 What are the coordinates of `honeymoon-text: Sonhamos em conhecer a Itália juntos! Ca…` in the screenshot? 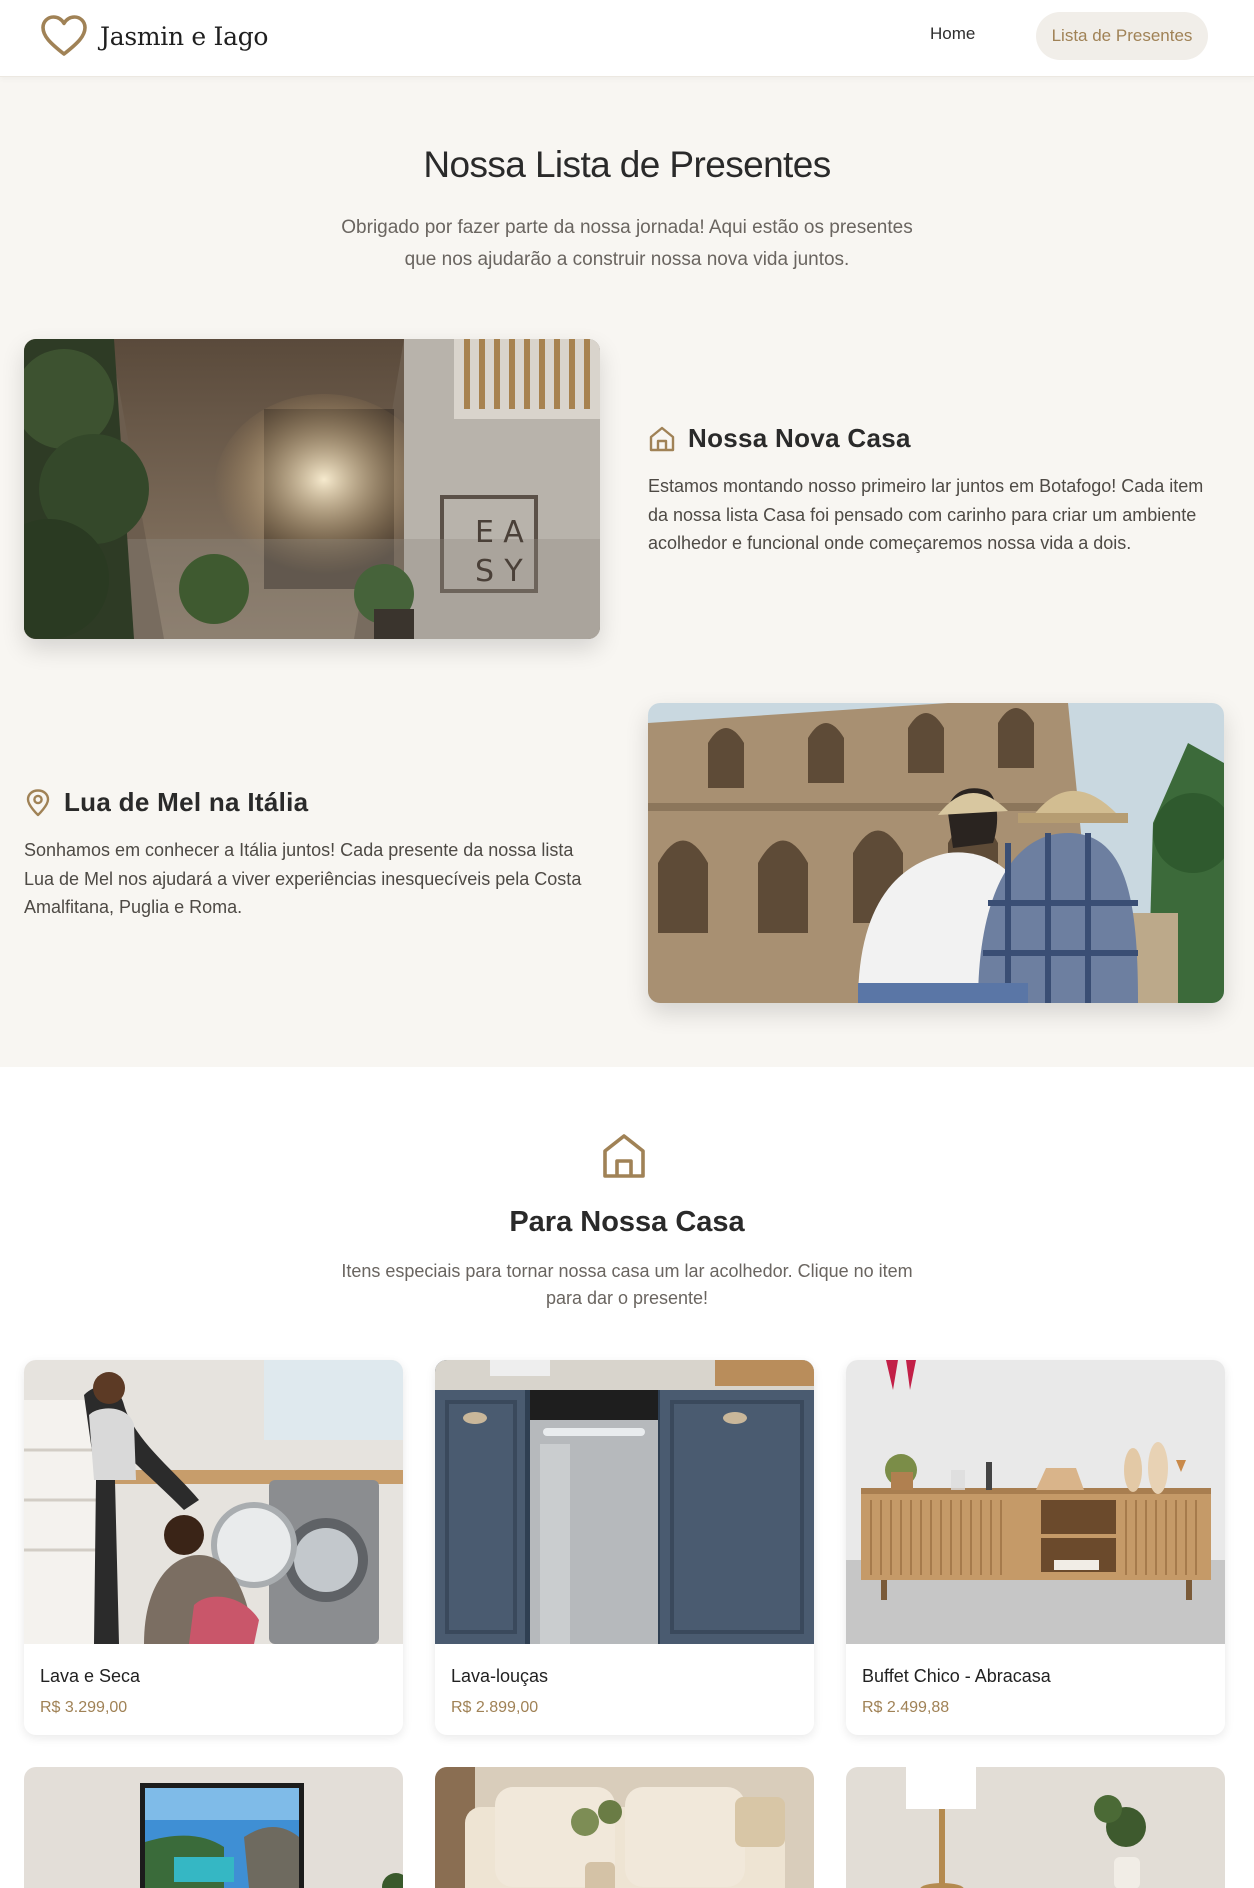 It's located at (303, 878).